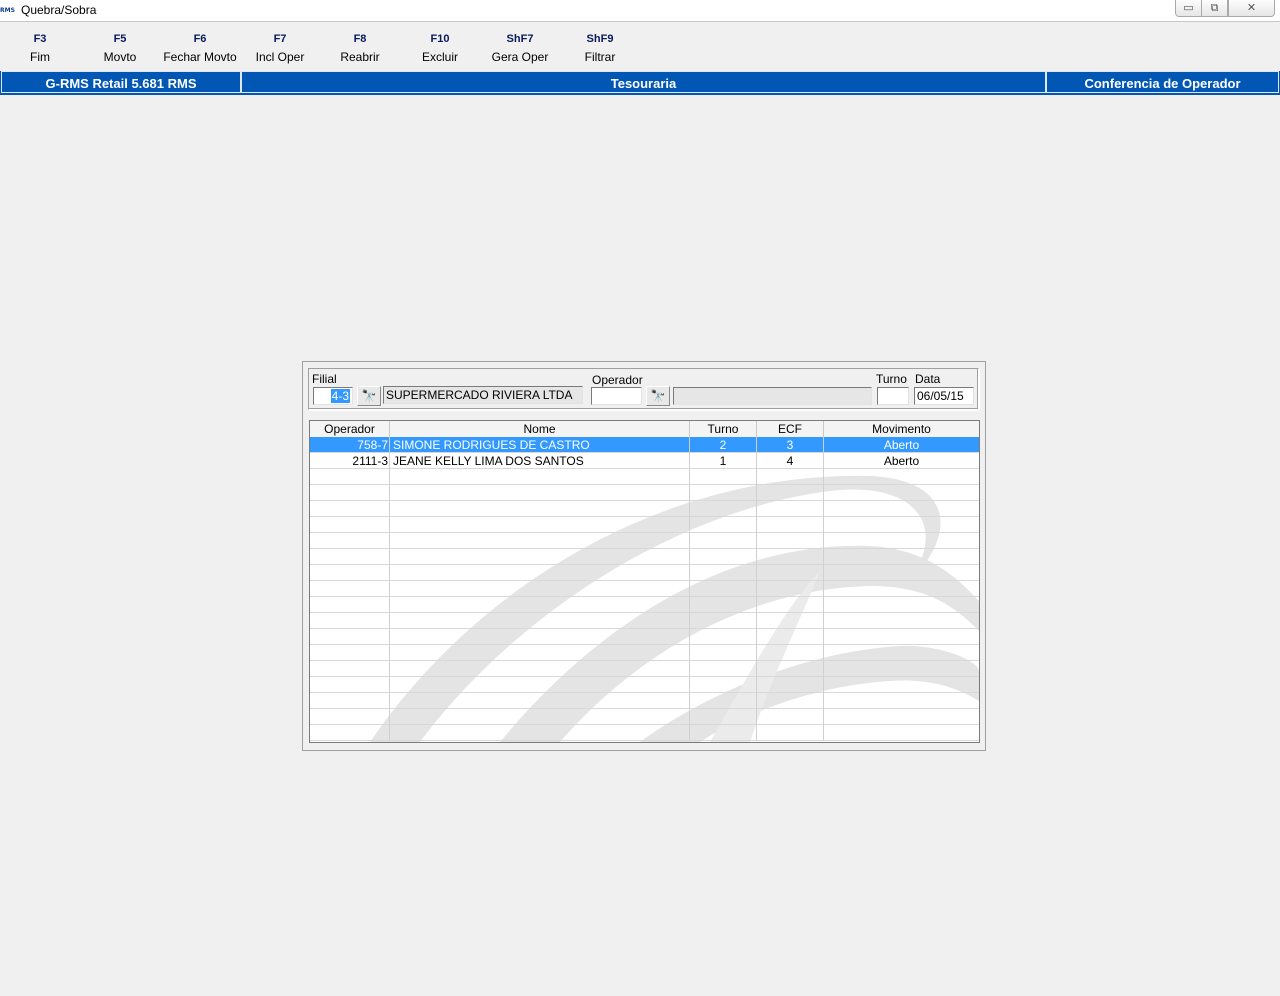 The image size is (1280, 996). Describe the element at coordinates (360, 57) in the screenshot. I see `fkey-label: Reabrir` at that location.